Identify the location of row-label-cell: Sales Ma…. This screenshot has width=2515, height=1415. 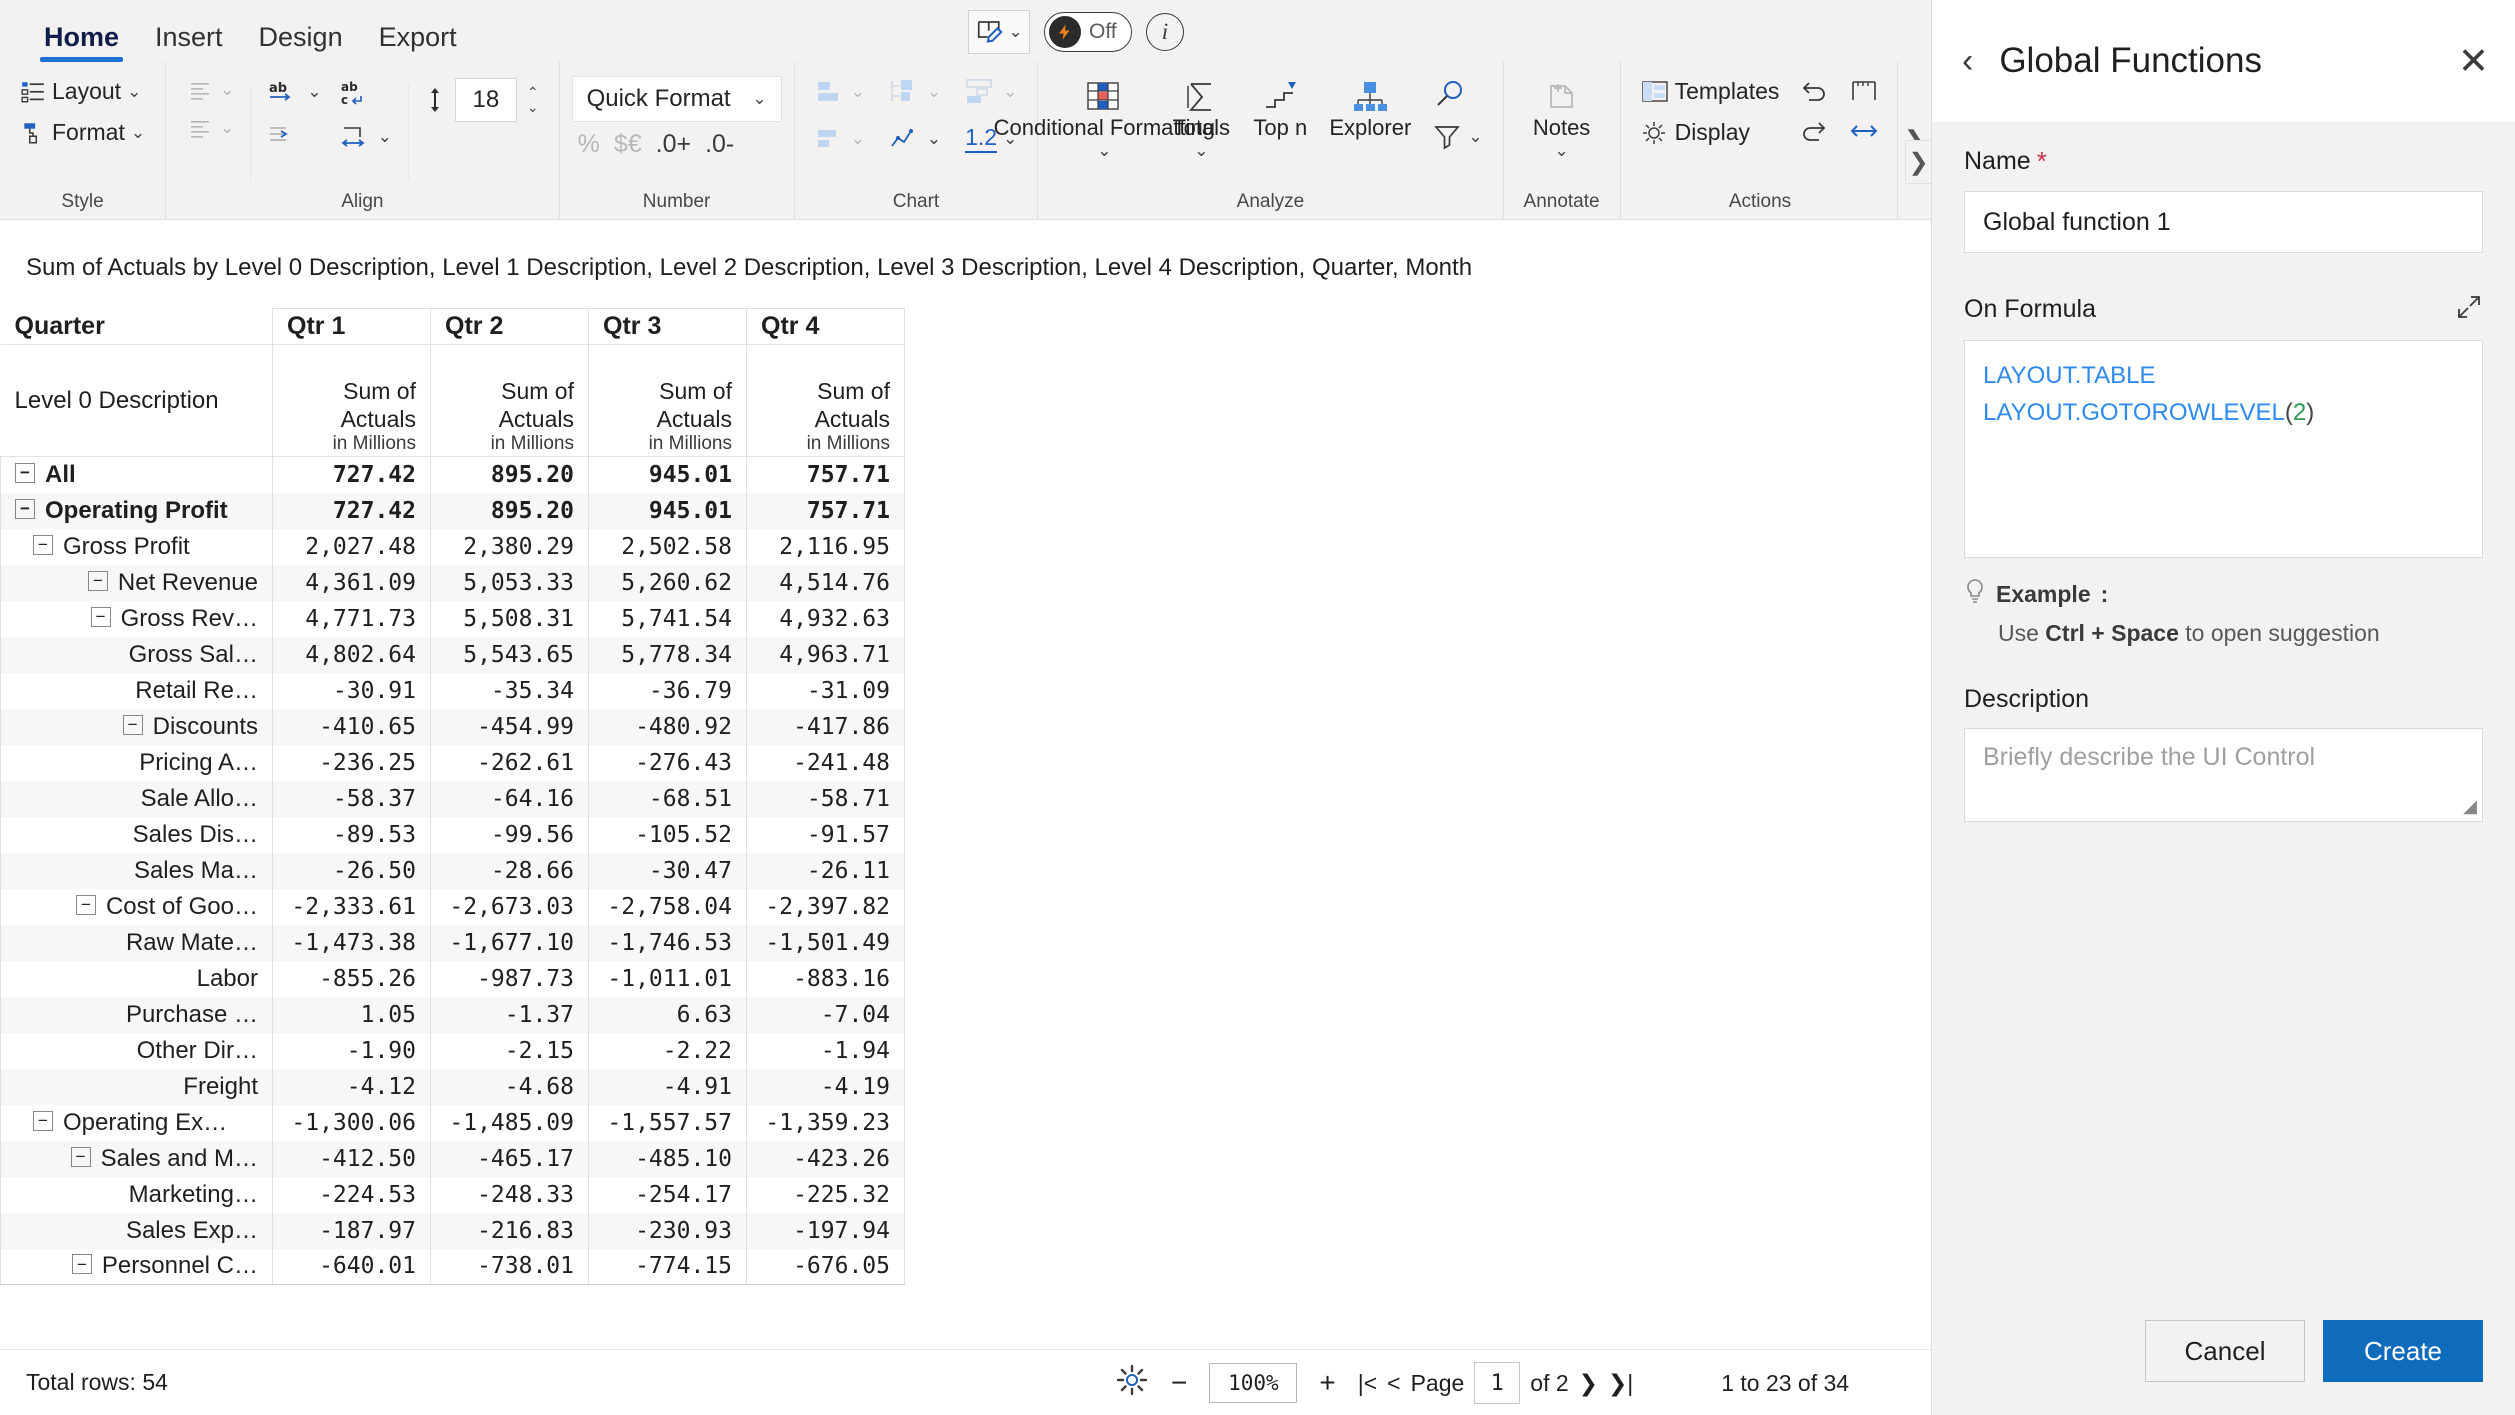
(136, 870).